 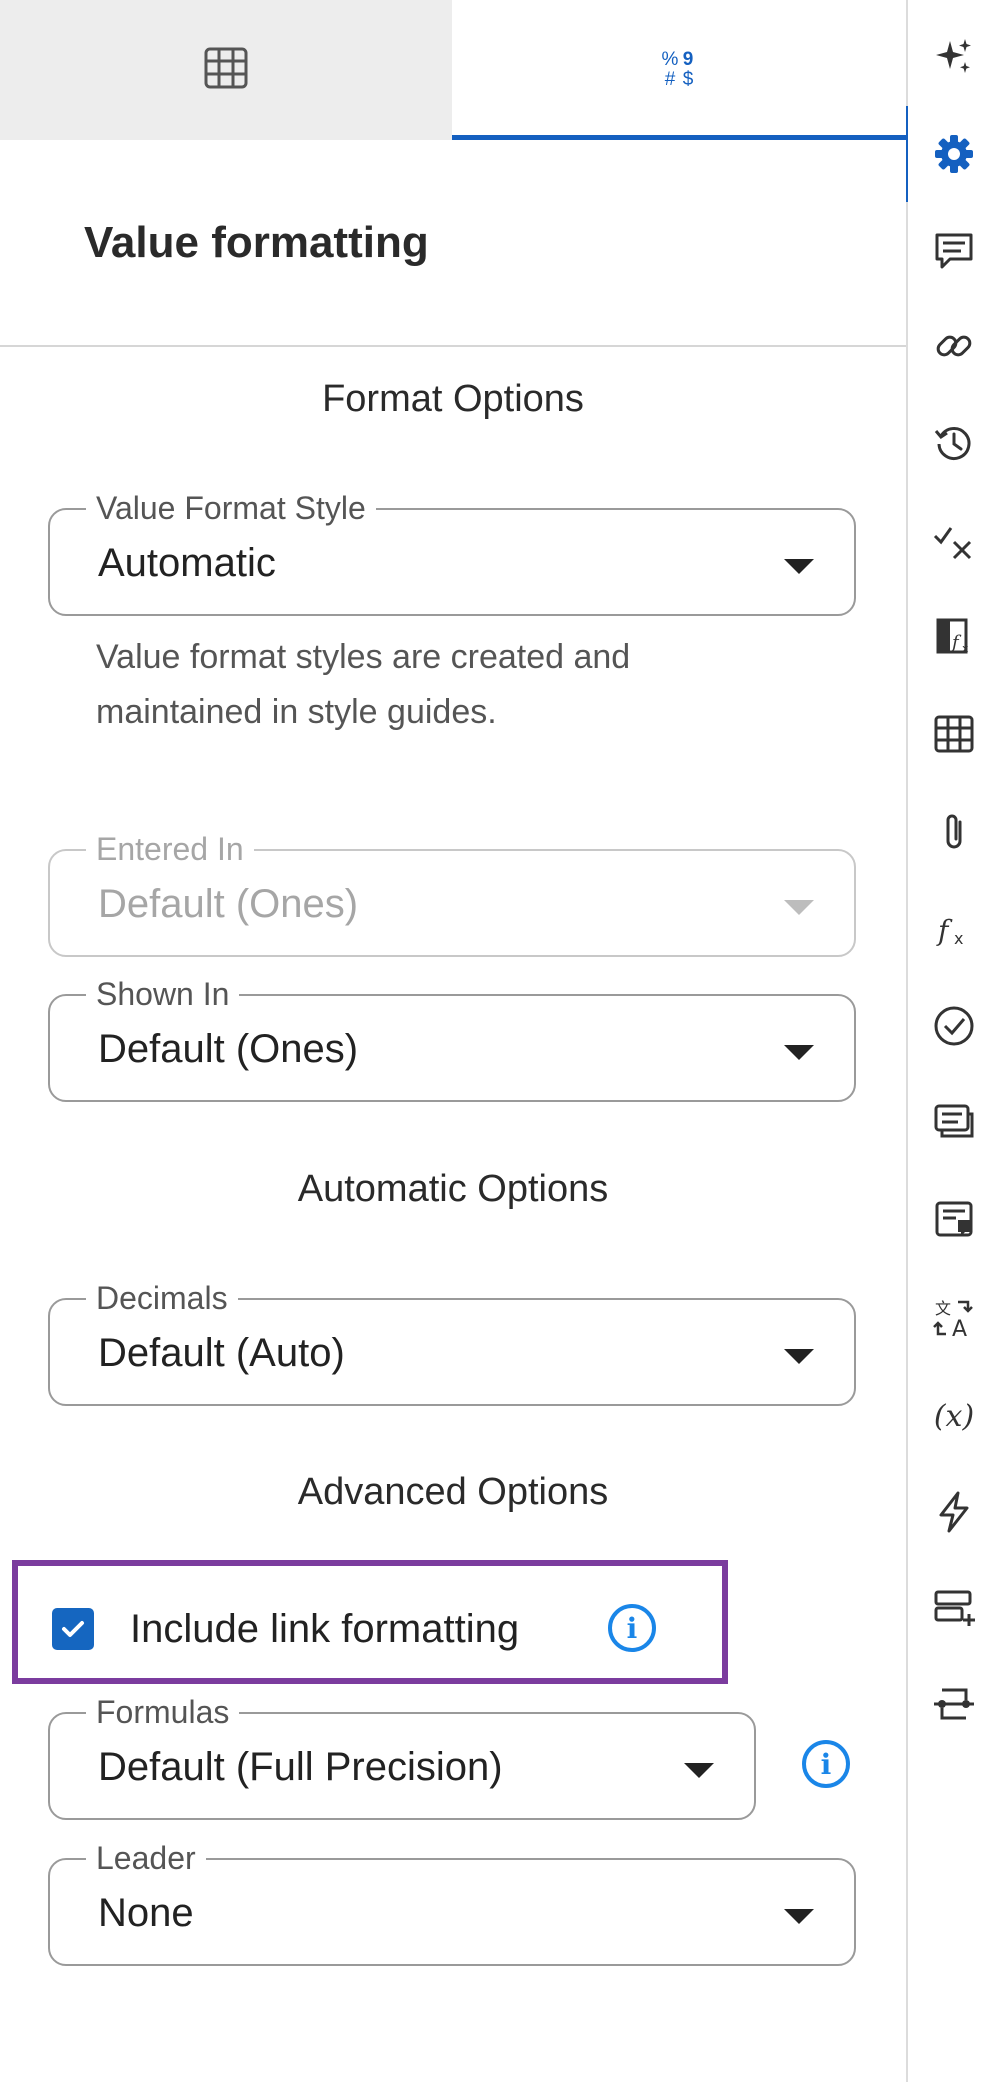 What do you see at coordinates (452, 1902) in the screenshot?
I see `leader-select: Leader None` at bounding box center [452, 1902].